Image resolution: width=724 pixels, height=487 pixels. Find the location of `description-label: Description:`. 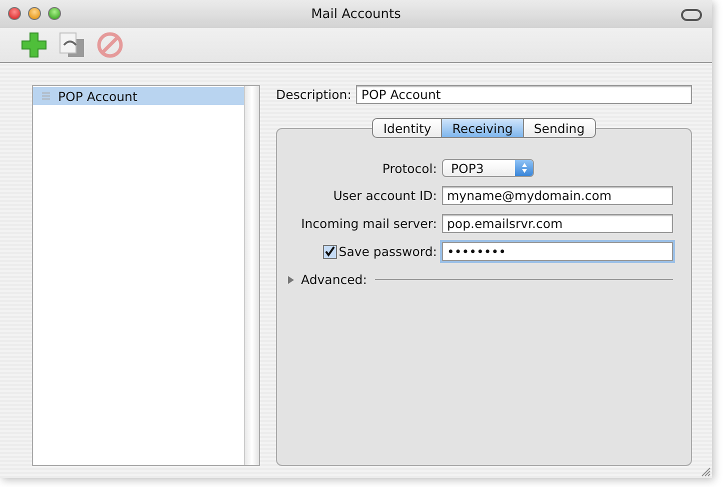

description-label: Description: is located at coordinates (314, 94).